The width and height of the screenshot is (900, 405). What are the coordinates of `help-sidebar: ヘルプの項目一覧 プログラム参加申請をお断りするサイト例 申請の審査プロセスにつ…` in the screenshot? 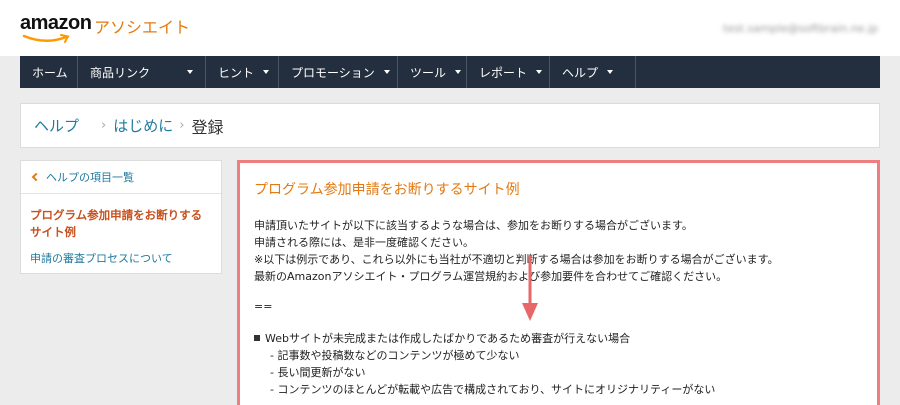 It's located at (121, 217).